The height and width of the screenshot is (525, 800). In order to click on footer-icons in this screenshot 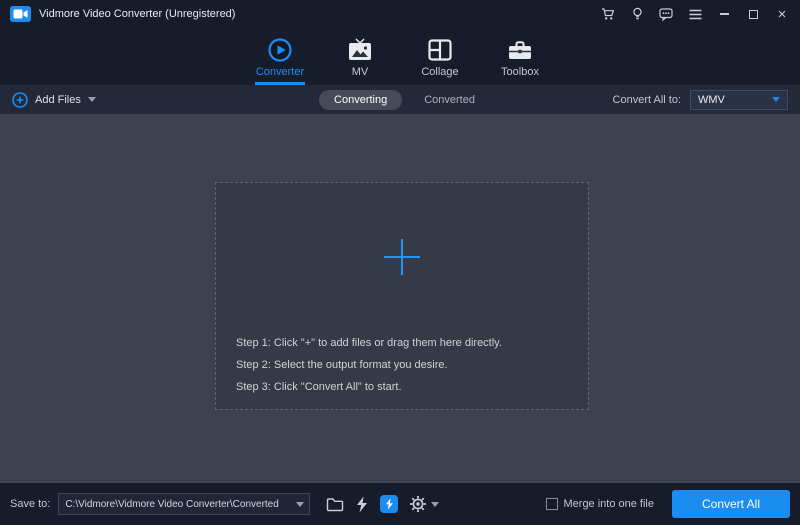, I will do `click(383, 504)`.